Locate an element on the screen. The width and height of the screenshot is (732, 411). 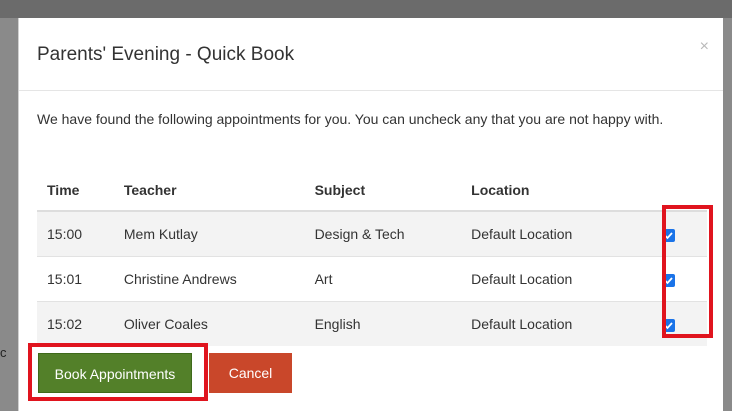
book-button-highlight-box is located at coordinates (118, 372).